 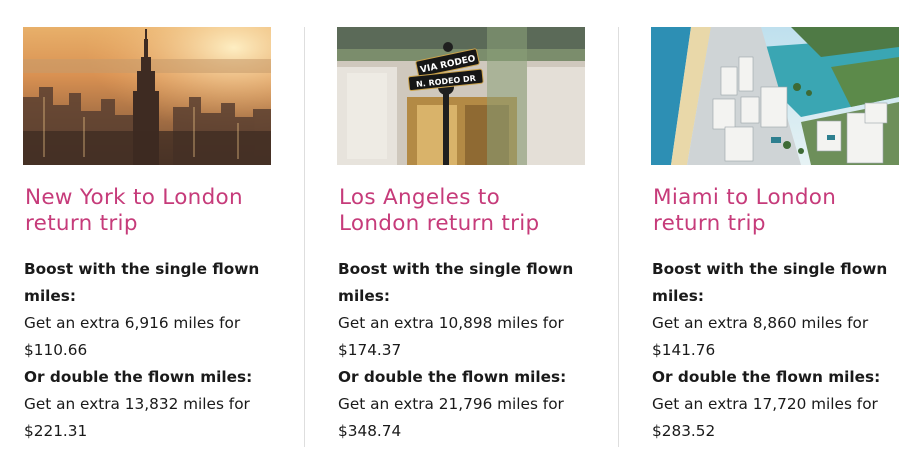 I want to click on single-miles-price: $110.66, so click(x=56, y=350).